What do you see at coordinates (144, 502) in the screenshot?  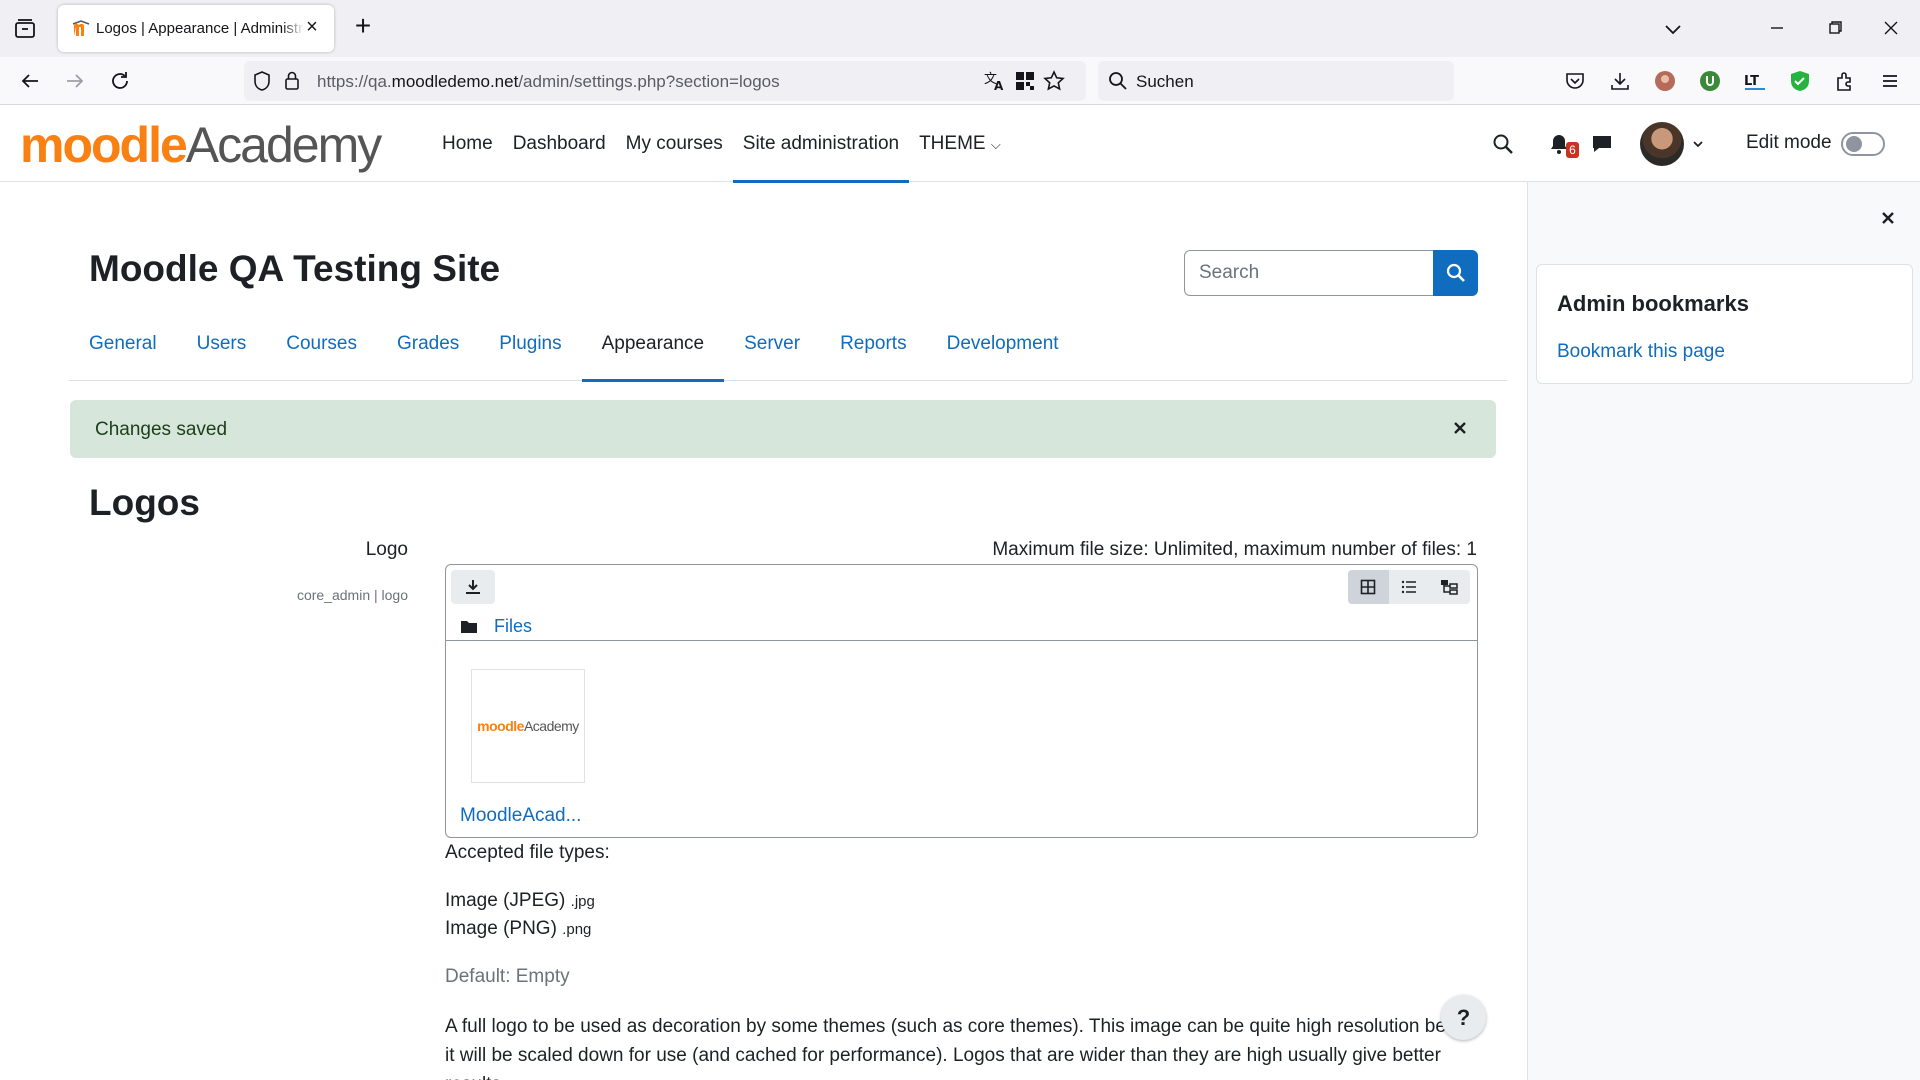 I see `section-heading: Logos` at bounding box center [144, 502].